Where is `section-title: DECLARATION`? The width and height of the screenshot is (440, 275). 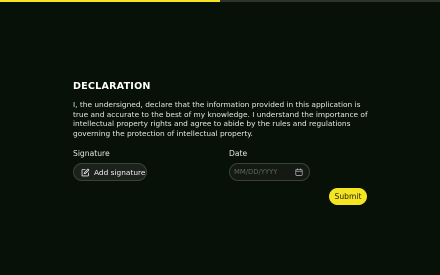
section-title: DECLARATION is located at coordinates (112, 86).